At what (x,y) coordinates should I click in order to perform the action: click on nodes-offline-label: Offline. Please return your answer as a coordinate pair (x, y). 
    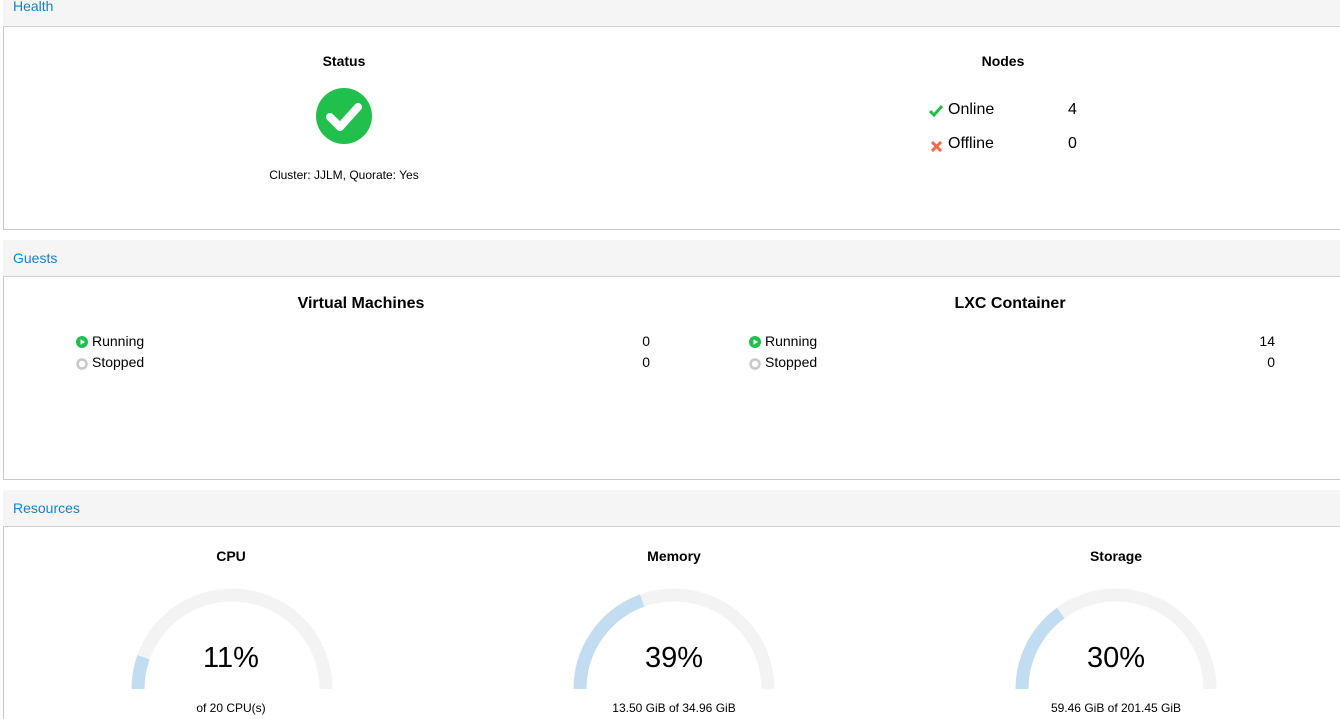
    Looking at the image, I should click on (971, 143).